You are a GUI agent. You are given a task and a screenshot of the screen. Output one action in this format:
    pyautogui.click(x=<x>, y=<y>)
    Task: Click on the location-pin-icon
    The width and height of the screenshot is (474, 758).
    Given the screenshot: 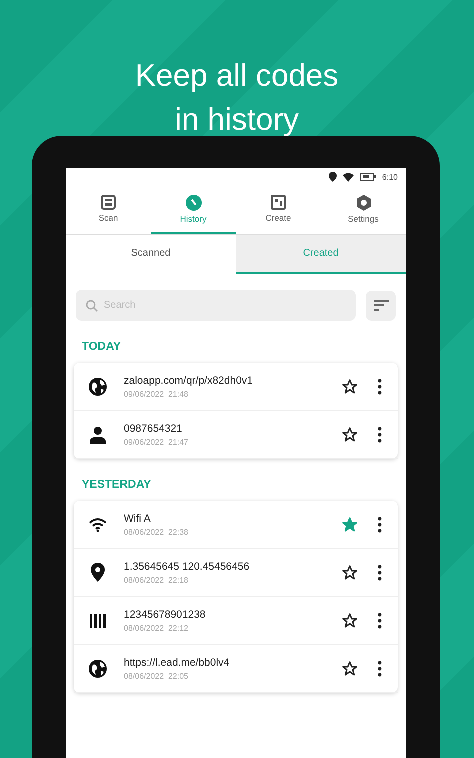 What is the action you would take?
    pyautogui.click(x=98, y=572)
    